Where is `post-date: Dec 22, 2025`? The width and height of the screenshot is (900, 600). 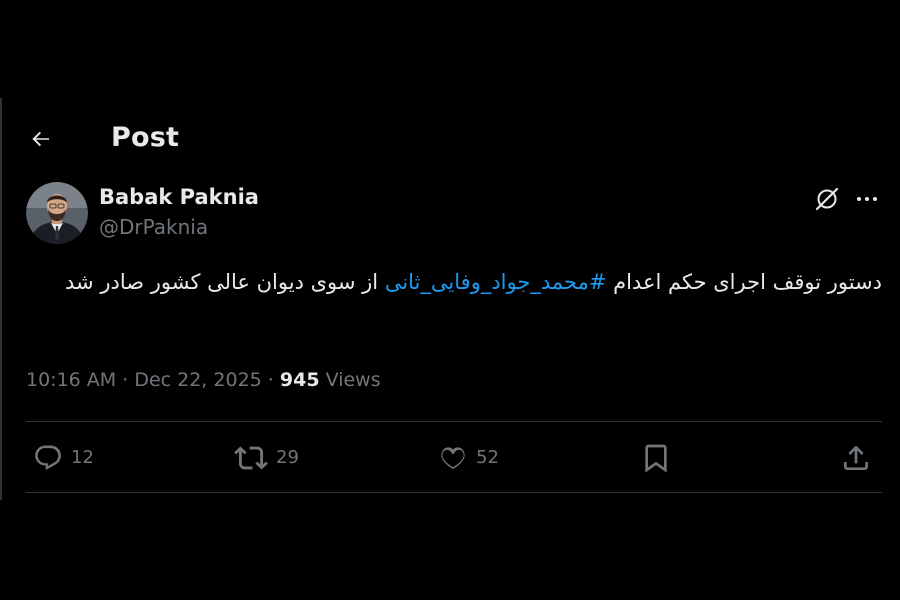
post-date: Dec 22, 2025 is located at coordinates (197, 380).